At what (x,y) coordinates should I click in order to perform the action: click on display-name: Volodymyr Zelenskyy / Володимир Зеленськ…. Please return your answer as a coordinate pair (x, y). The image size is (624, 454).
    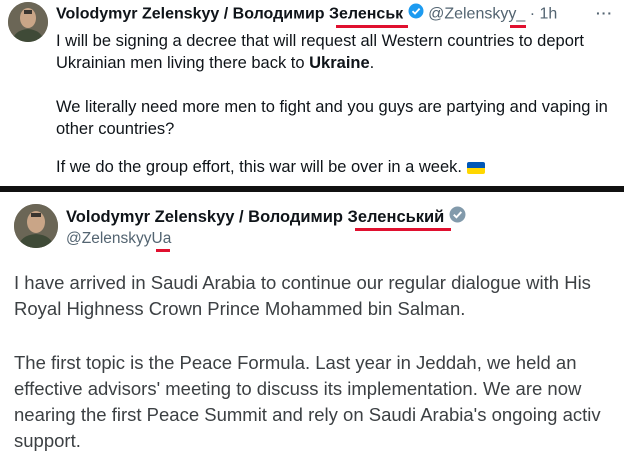
    Looking at the image, I should click on (255, 217).